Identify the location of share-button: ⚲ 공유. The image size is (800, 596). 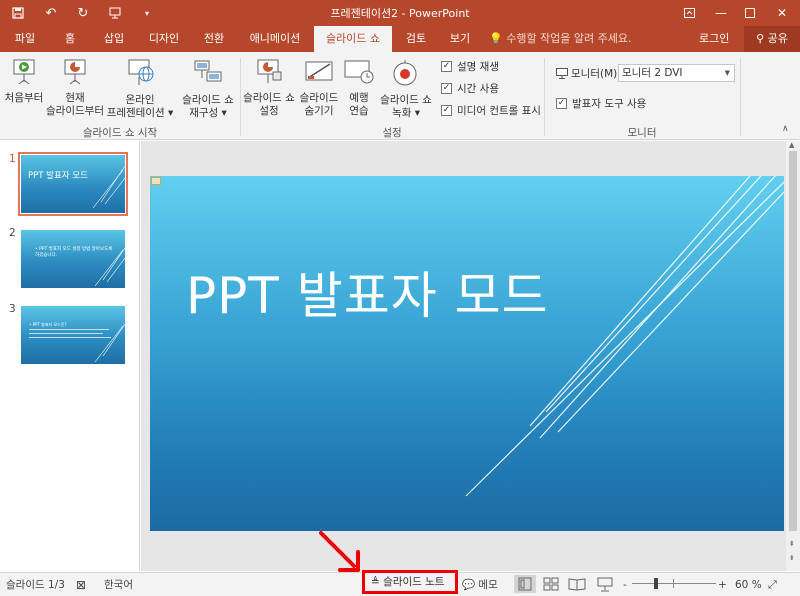
(772, 39).